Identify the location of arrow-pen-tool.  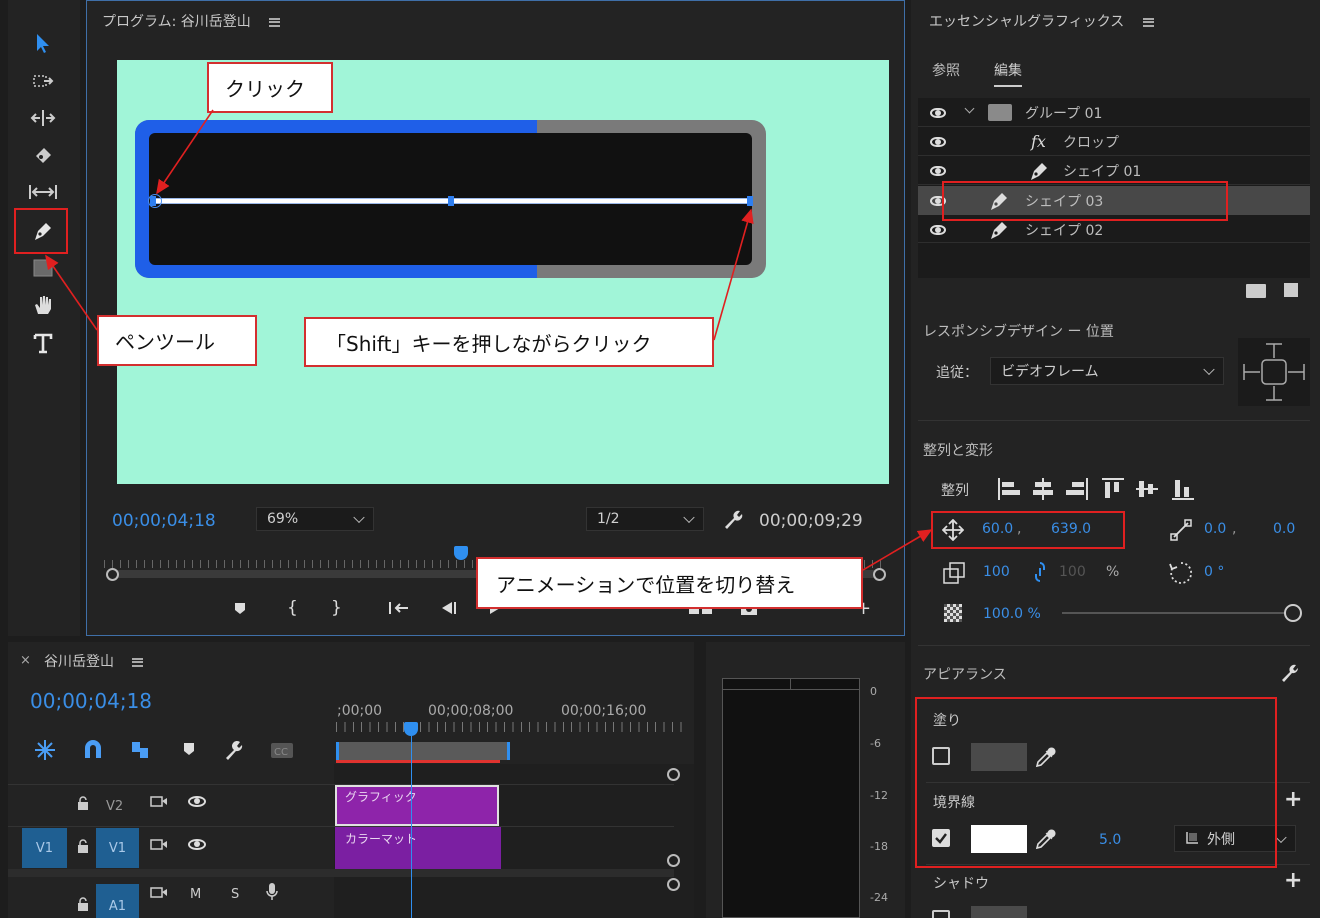
(71, 292).